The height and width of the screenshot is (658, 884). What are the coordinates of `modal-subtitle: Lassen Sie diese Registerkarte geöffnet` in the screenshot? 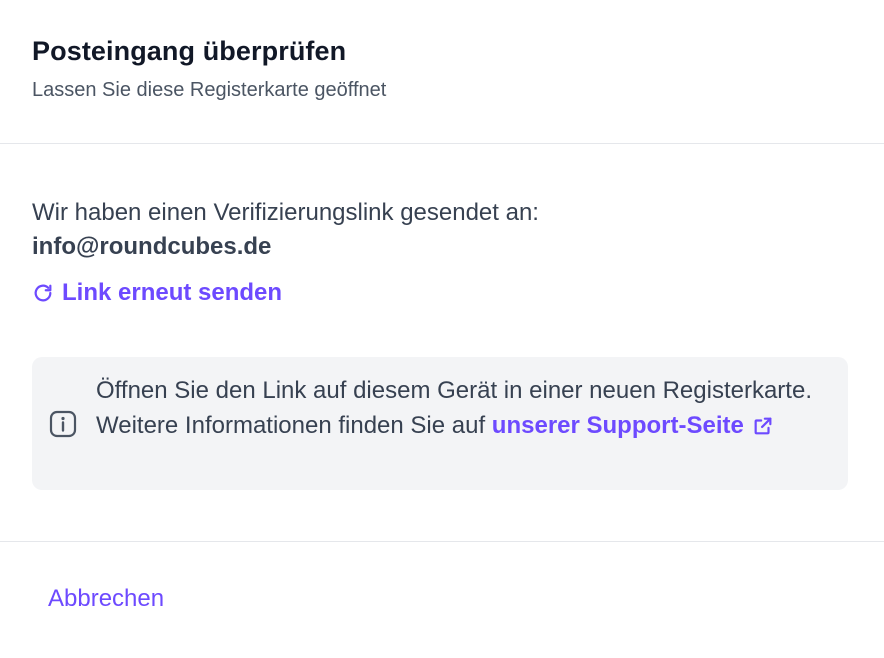 It's located at (209, 90).